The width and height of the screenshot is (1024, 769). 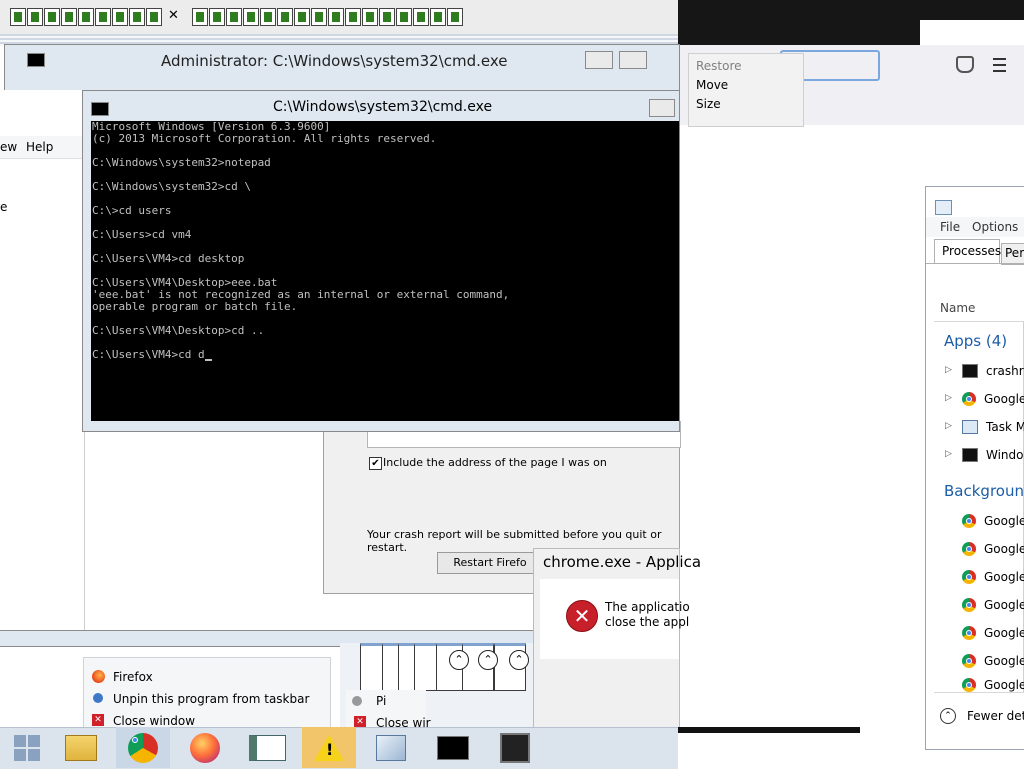 I want to click on pocket-icon, so click(x=965, y=64).